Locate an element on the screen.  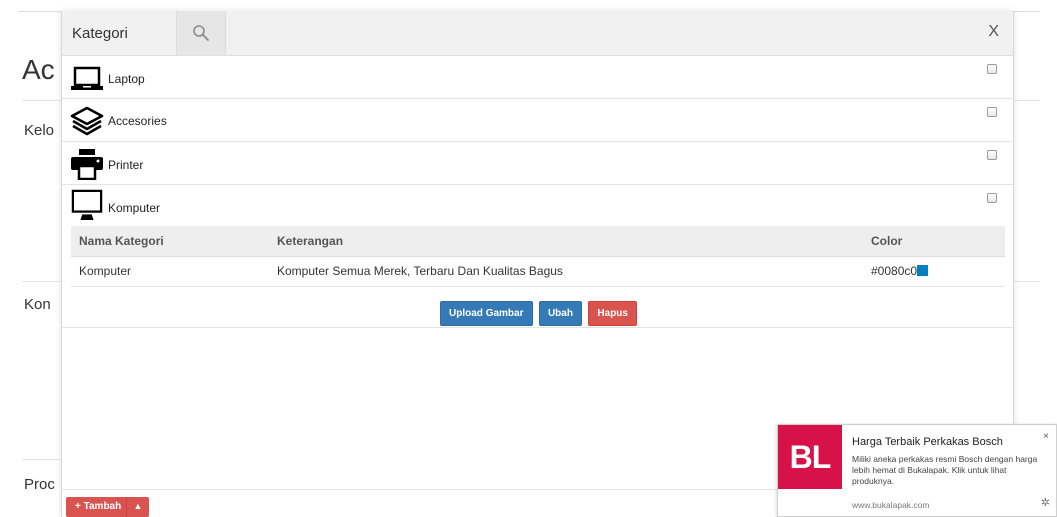
delete-button: Hapus is located at coordinates (612, 313).